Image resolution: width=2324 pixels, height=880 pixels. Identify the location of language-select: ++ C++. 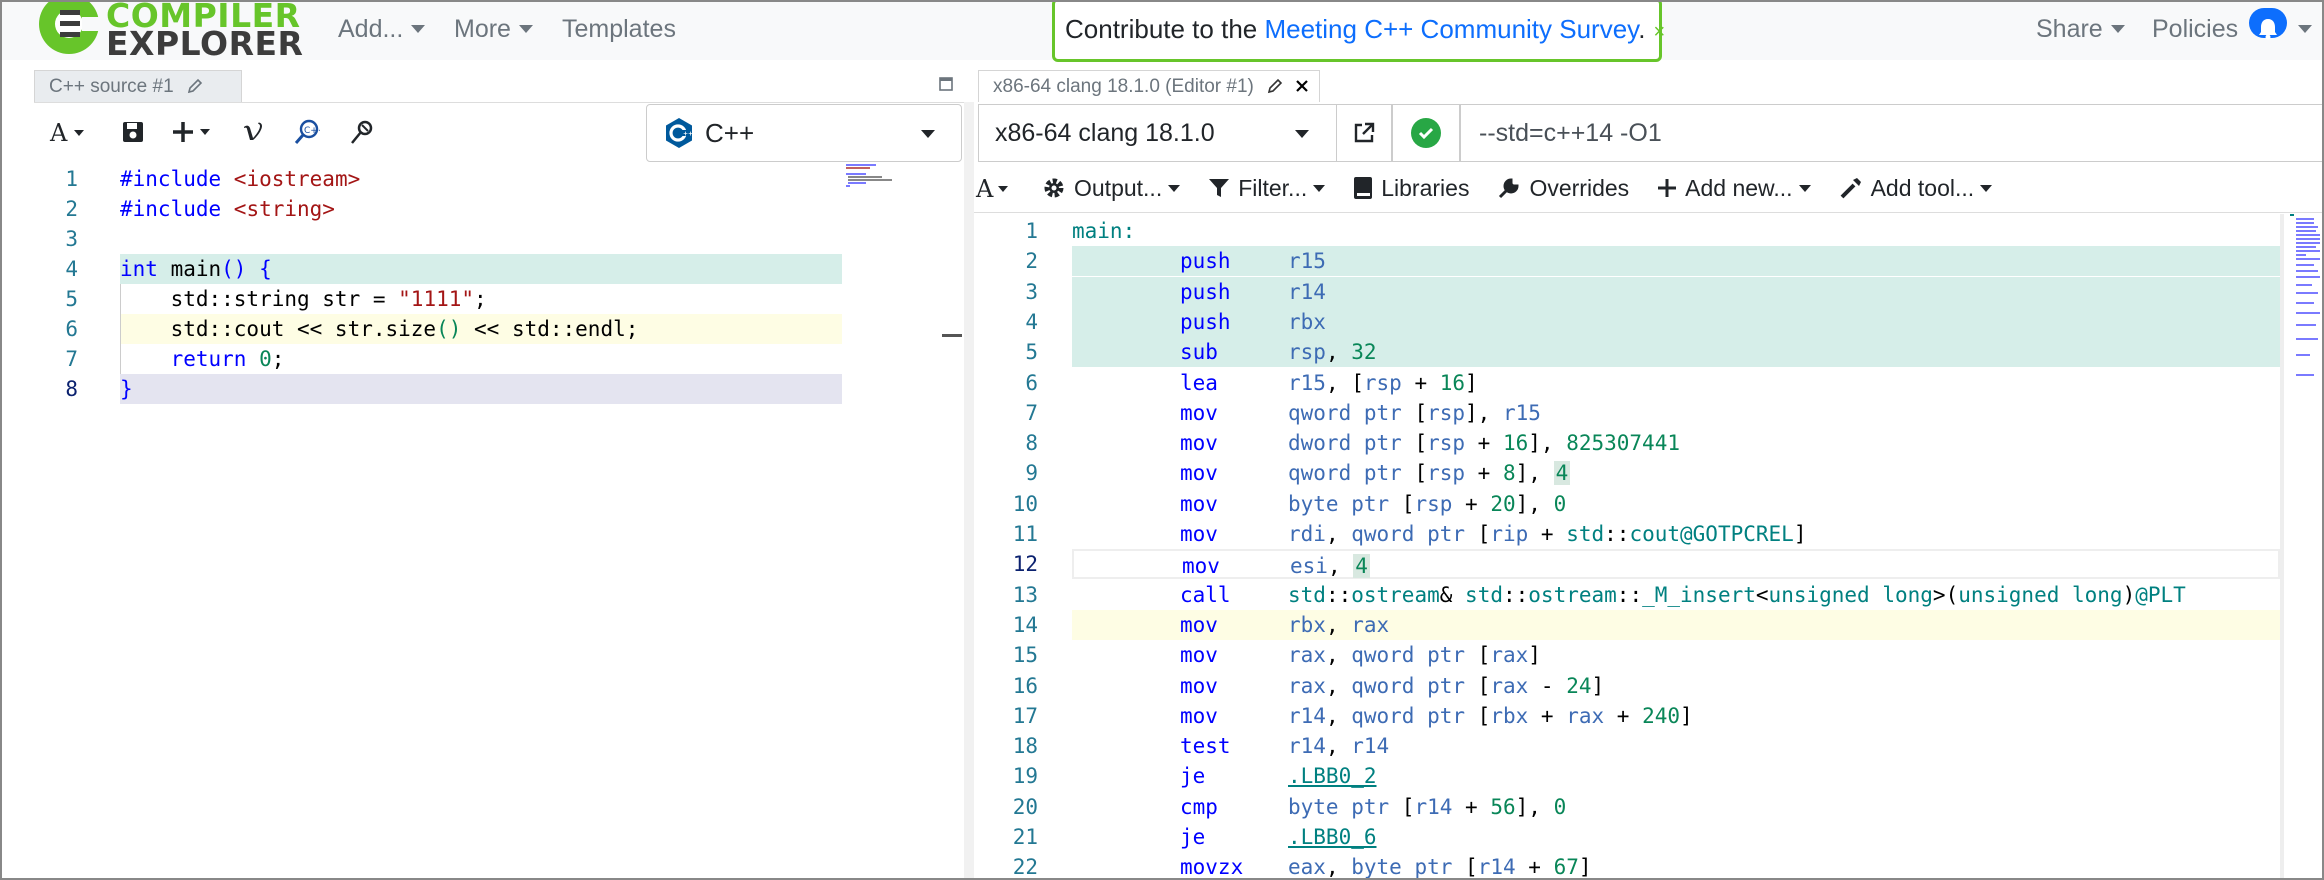
(804, 133).